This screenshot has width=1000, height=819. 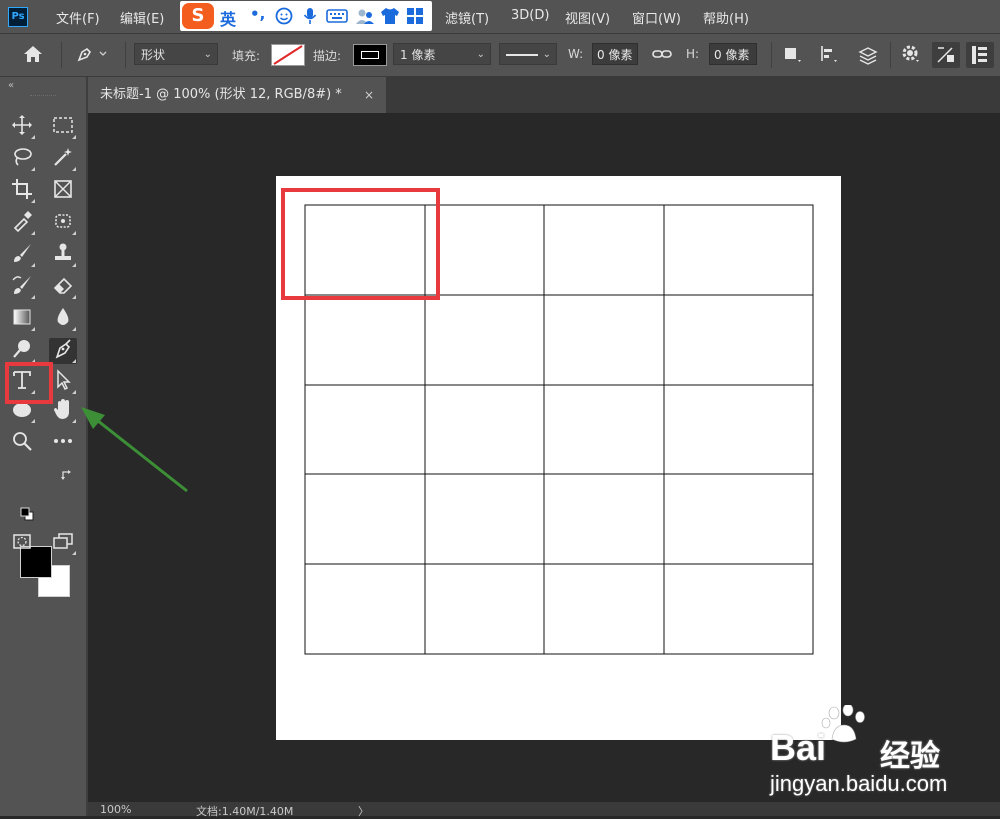 I want to click on cell-highlight, so click(x=360, y=244).